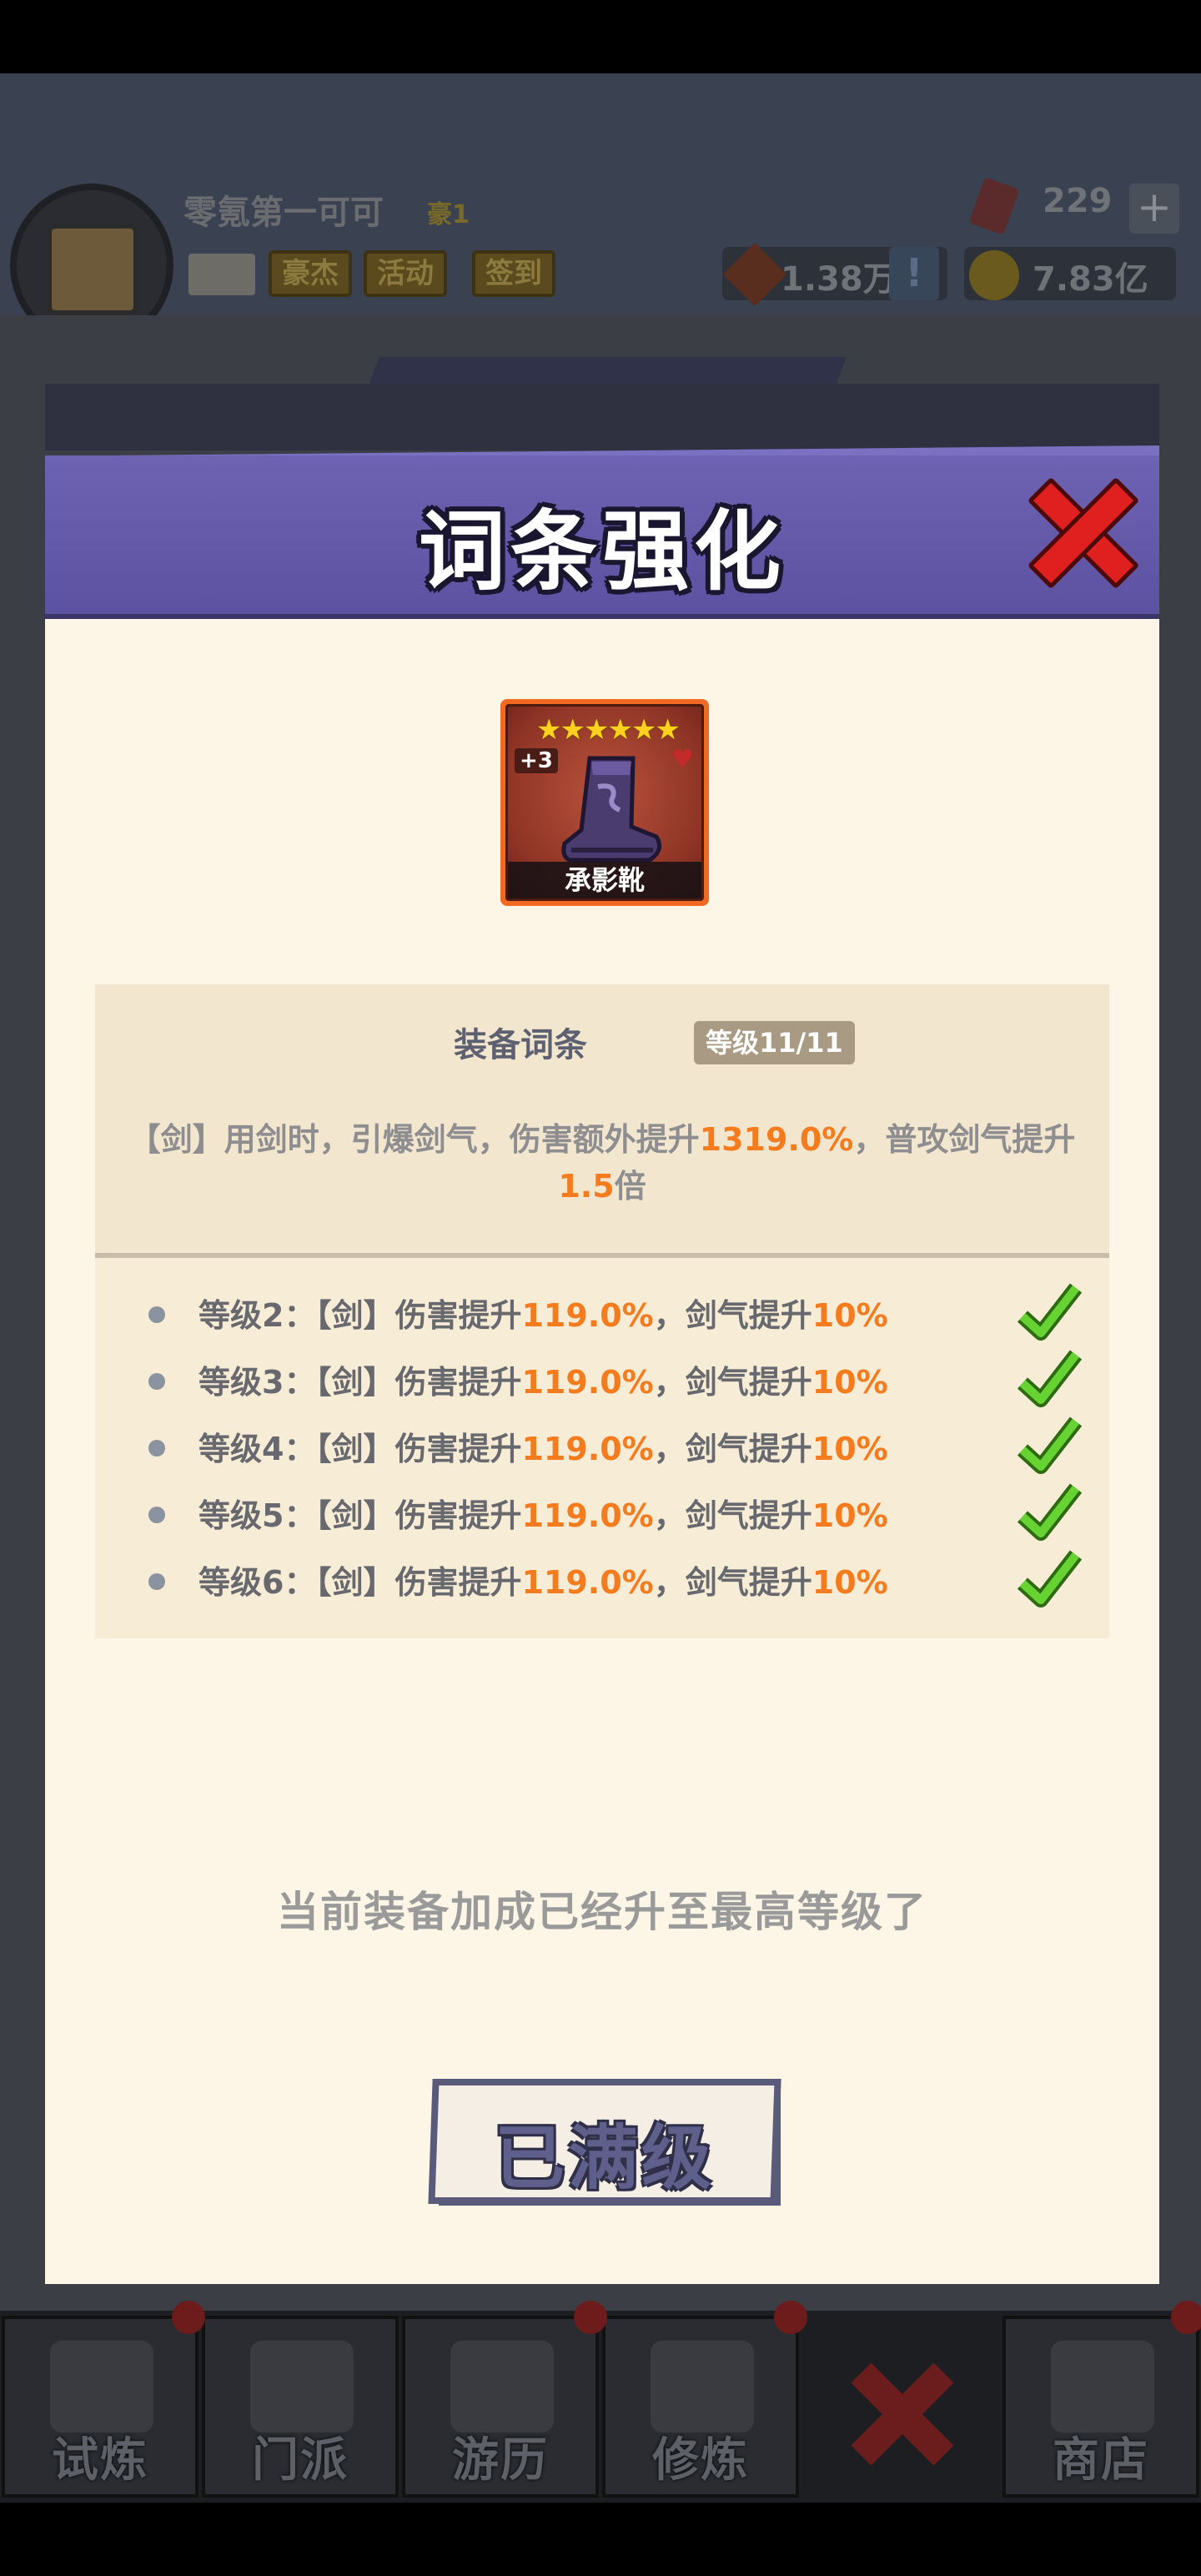 The width and height of the screenshot is (1201, 2576). What do you see at coordinates (448, 214) in the screenshot?
I see `player-rank: 豪1` at bounding box center [448, 214].